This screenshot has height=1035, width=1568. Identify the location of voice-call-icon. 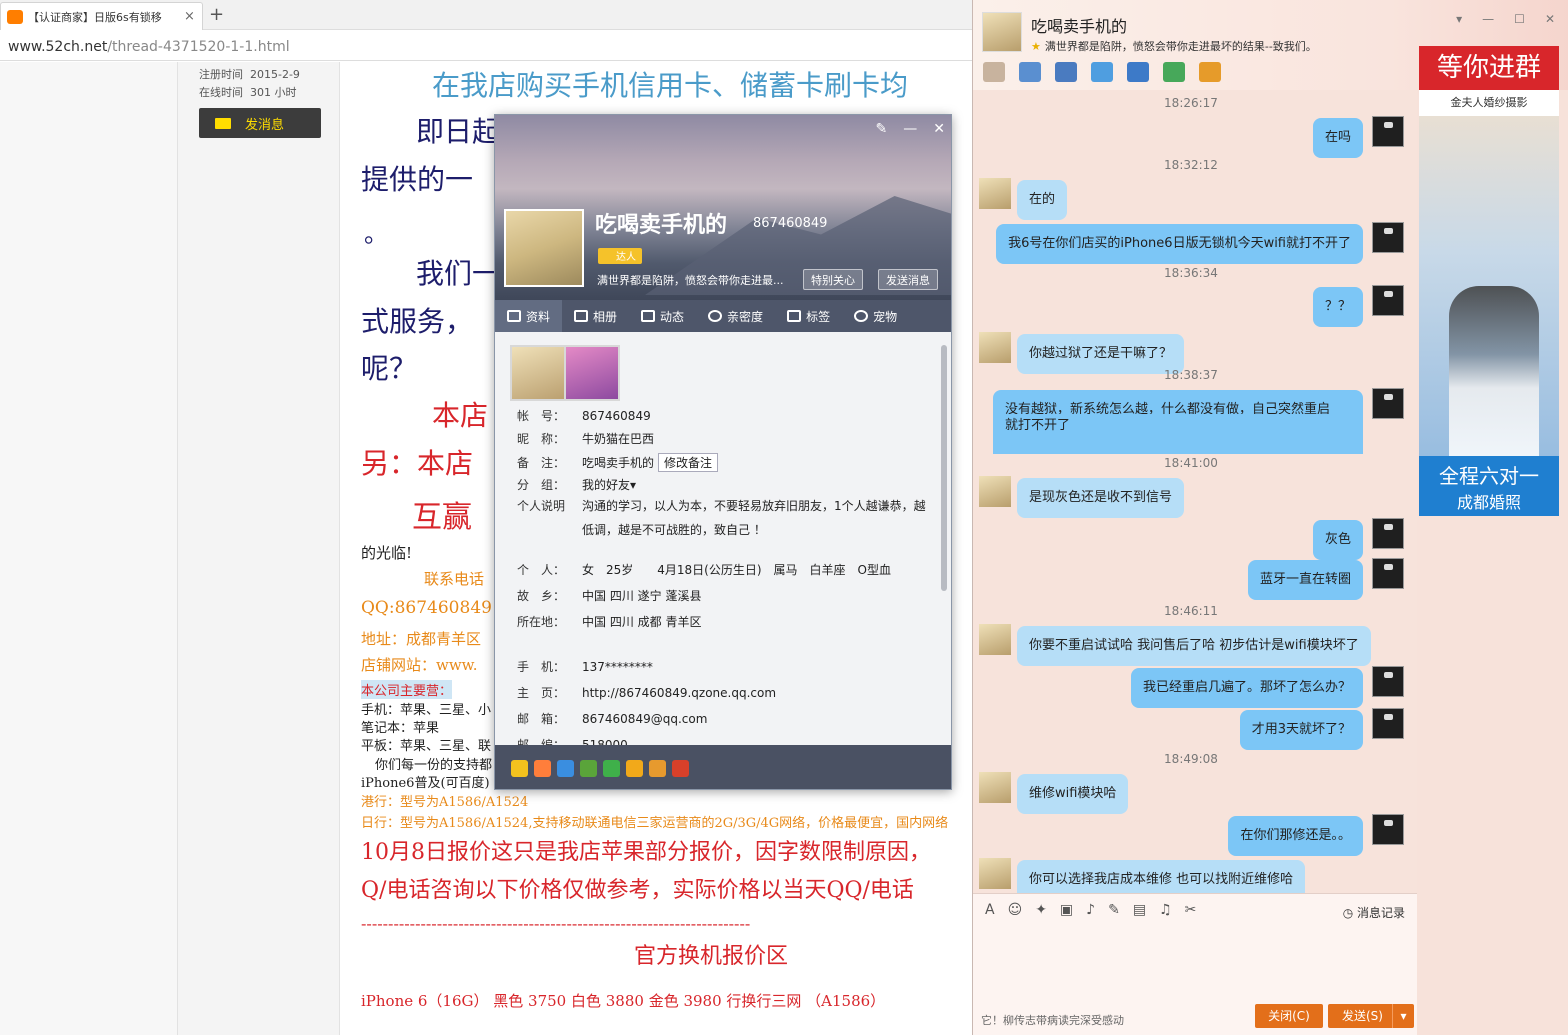
(994, 72).